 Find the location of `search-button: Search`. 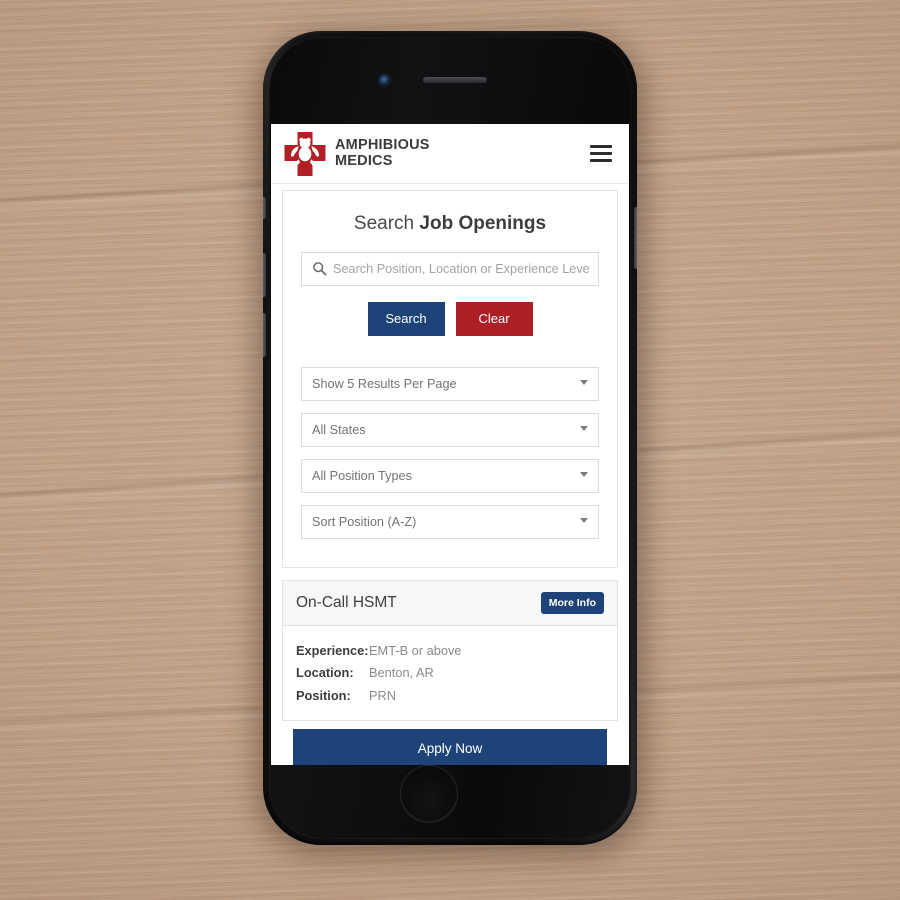

search-button: Search is located at coordinates (406, 319).